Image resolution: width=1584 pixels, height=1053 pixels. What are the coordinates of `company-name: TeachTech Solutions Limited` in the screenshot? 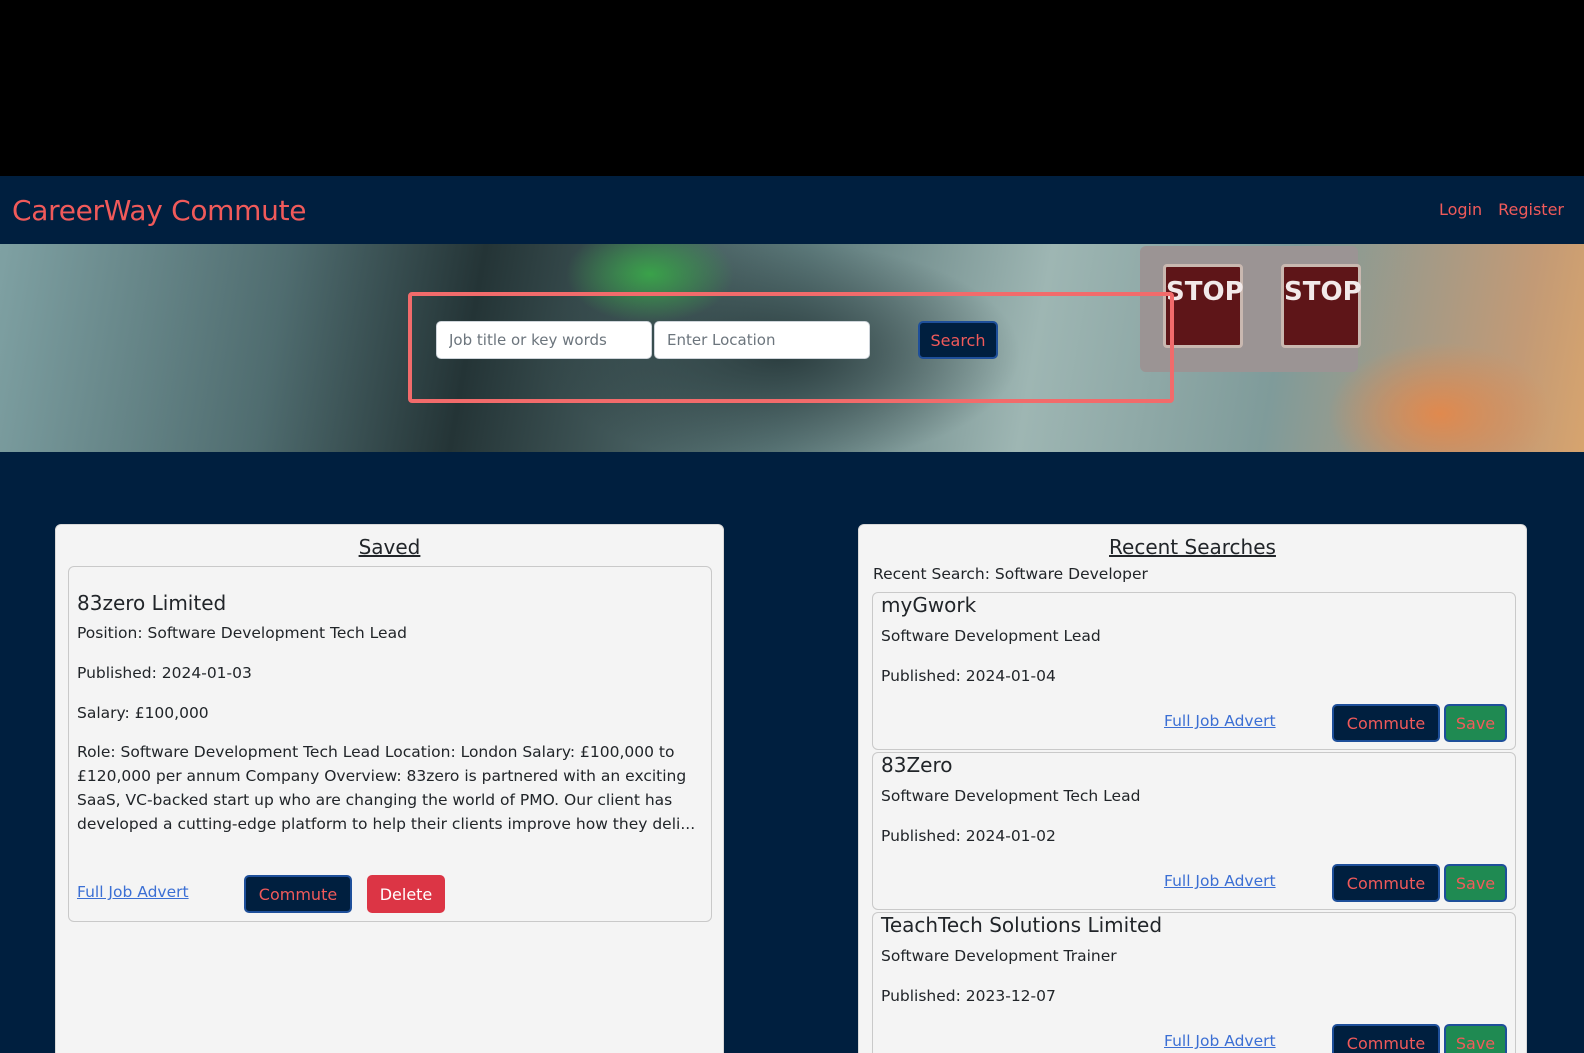 It's located at (1022, 925).